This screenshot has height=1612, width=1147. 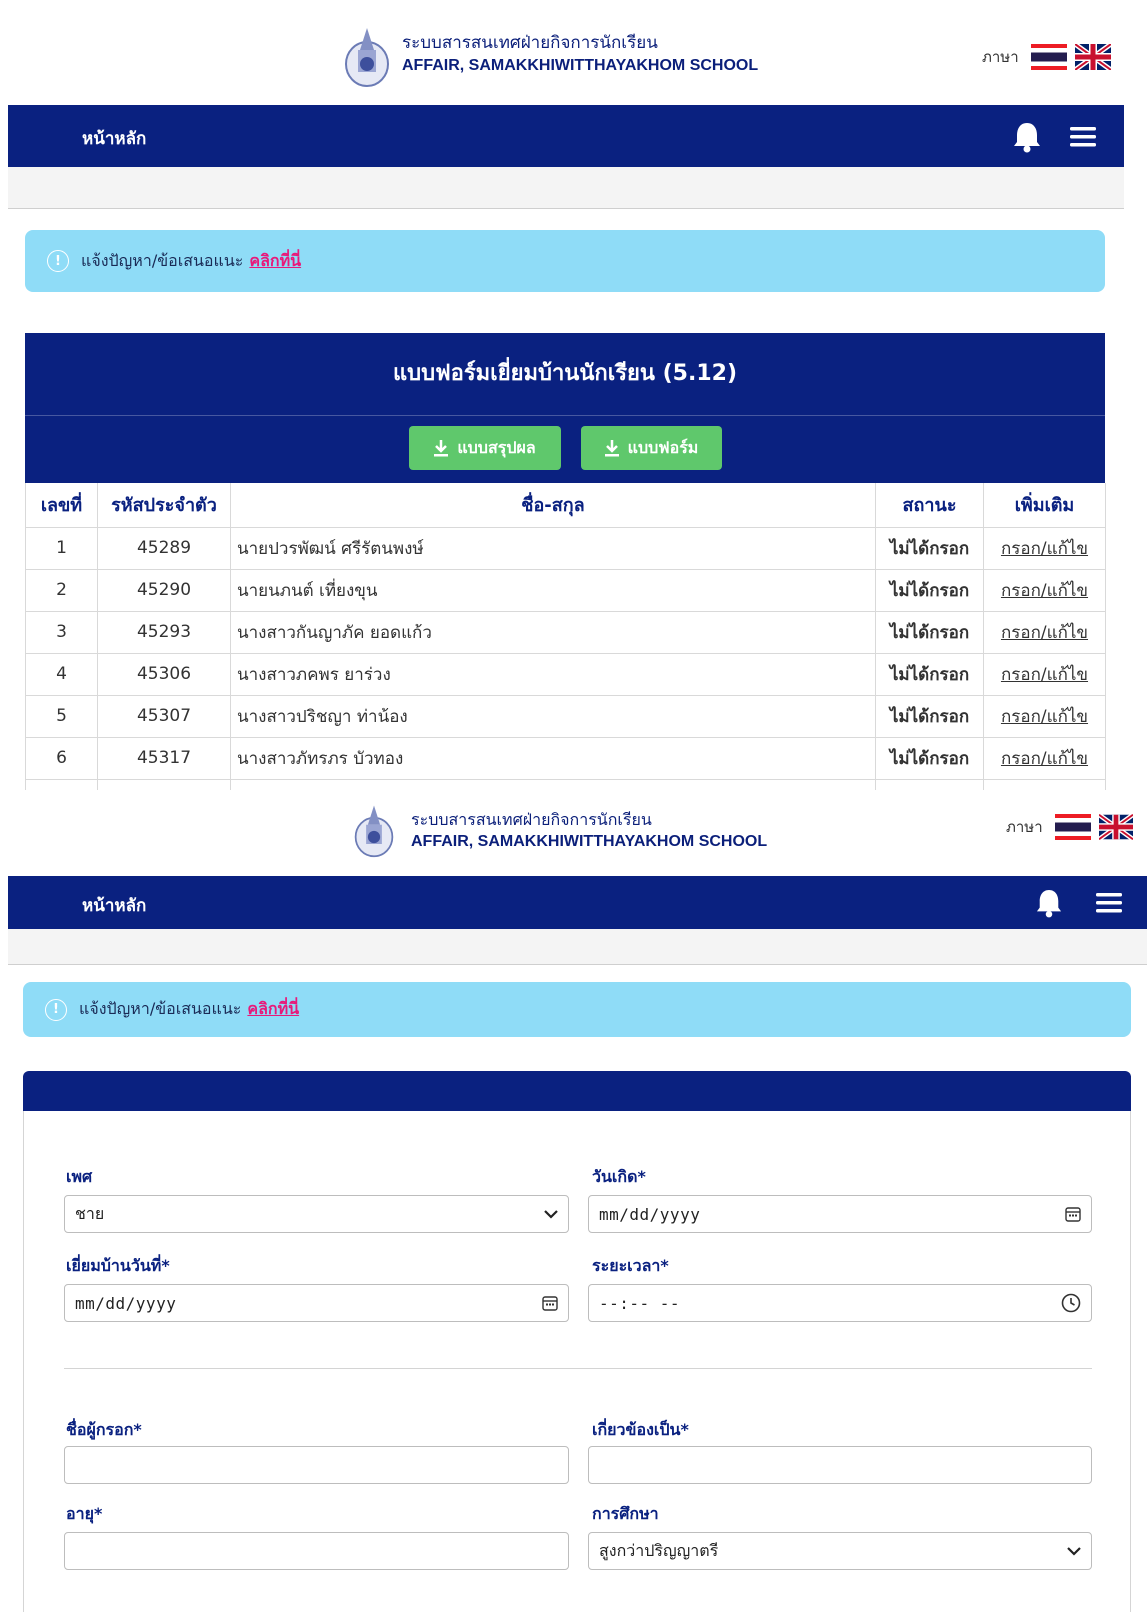 I want to click on filler-name-input, so click(x=316, y=1465).